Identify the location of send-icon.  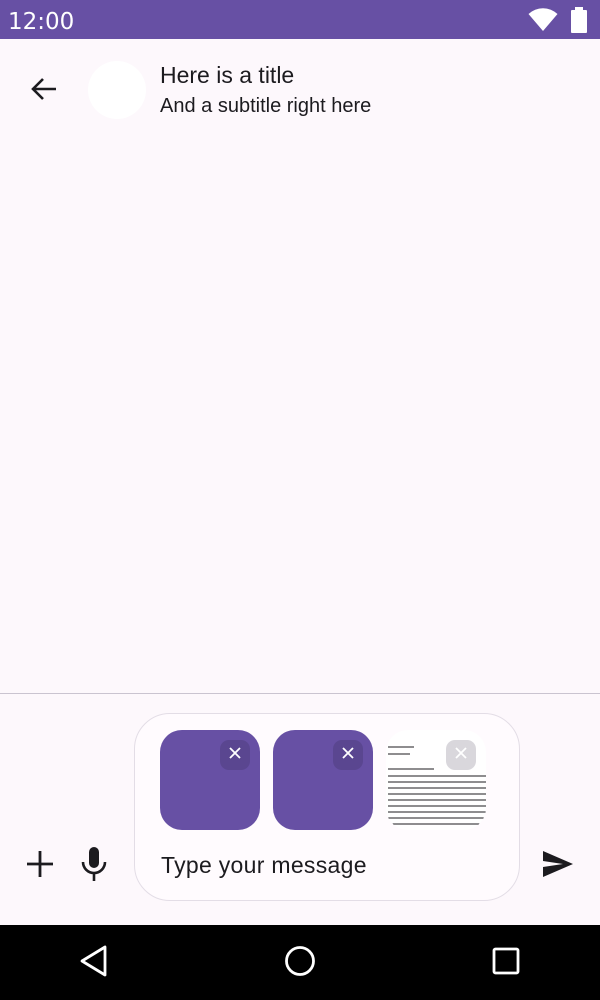
(558, 866).